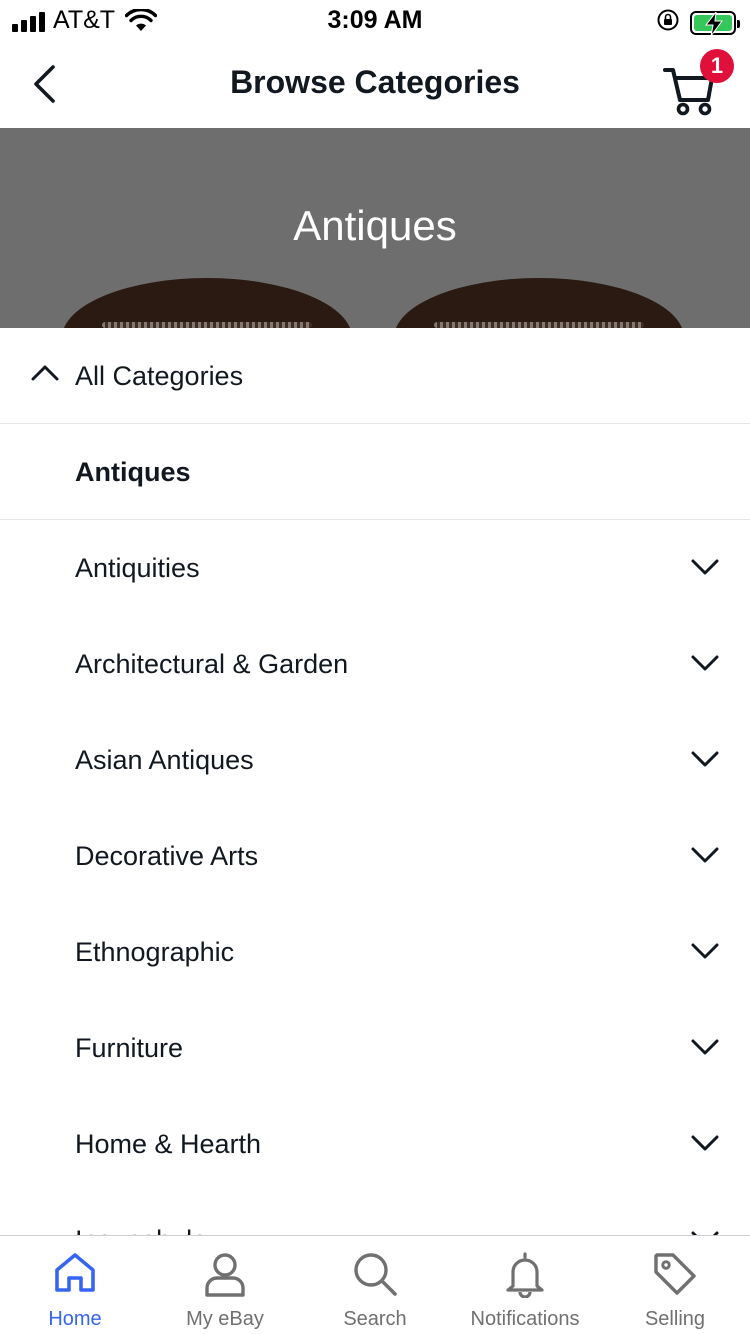 Image resolution: width=750 pixels, height=1334 pixels. I want to click on search-icon, so click(375, 1274).